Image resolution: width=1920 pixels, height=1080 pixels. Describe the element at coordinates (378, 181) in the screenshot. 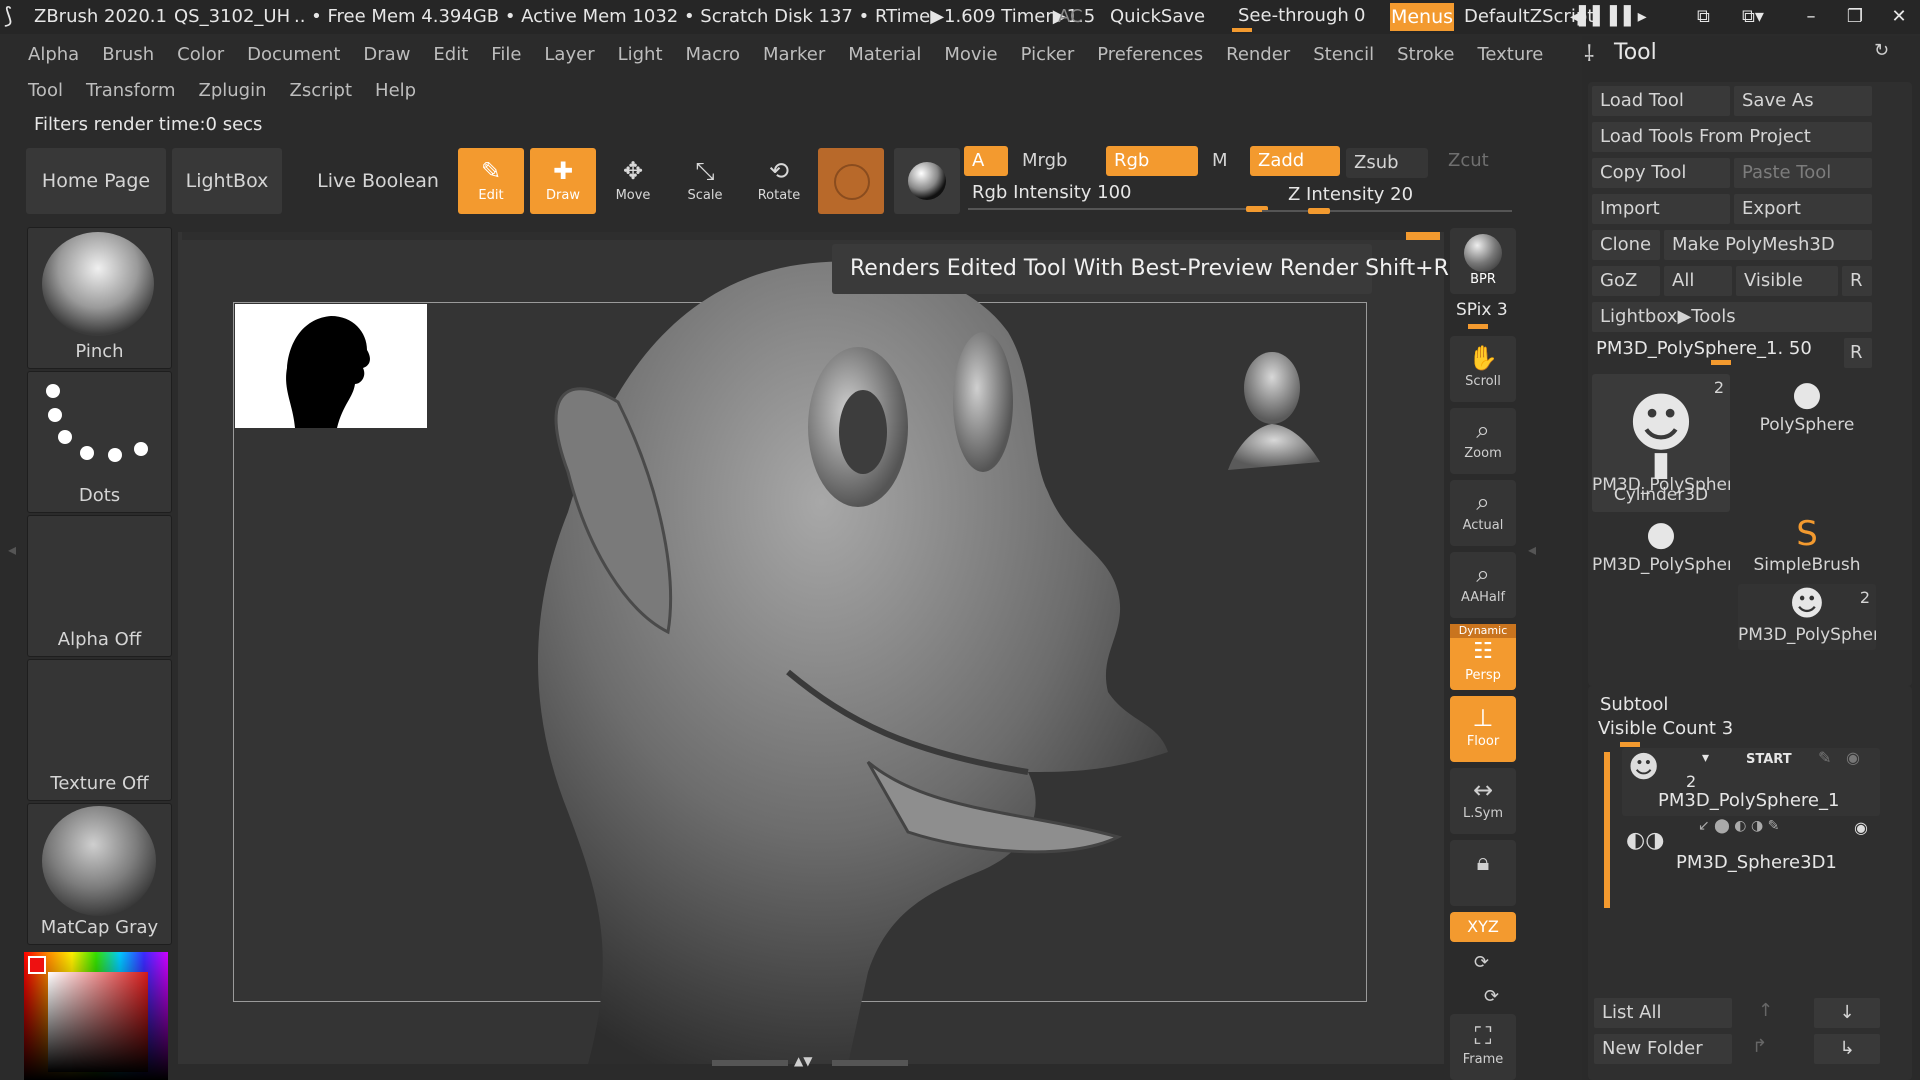

I see `live-boolean-button: Live Boolean` at that location.